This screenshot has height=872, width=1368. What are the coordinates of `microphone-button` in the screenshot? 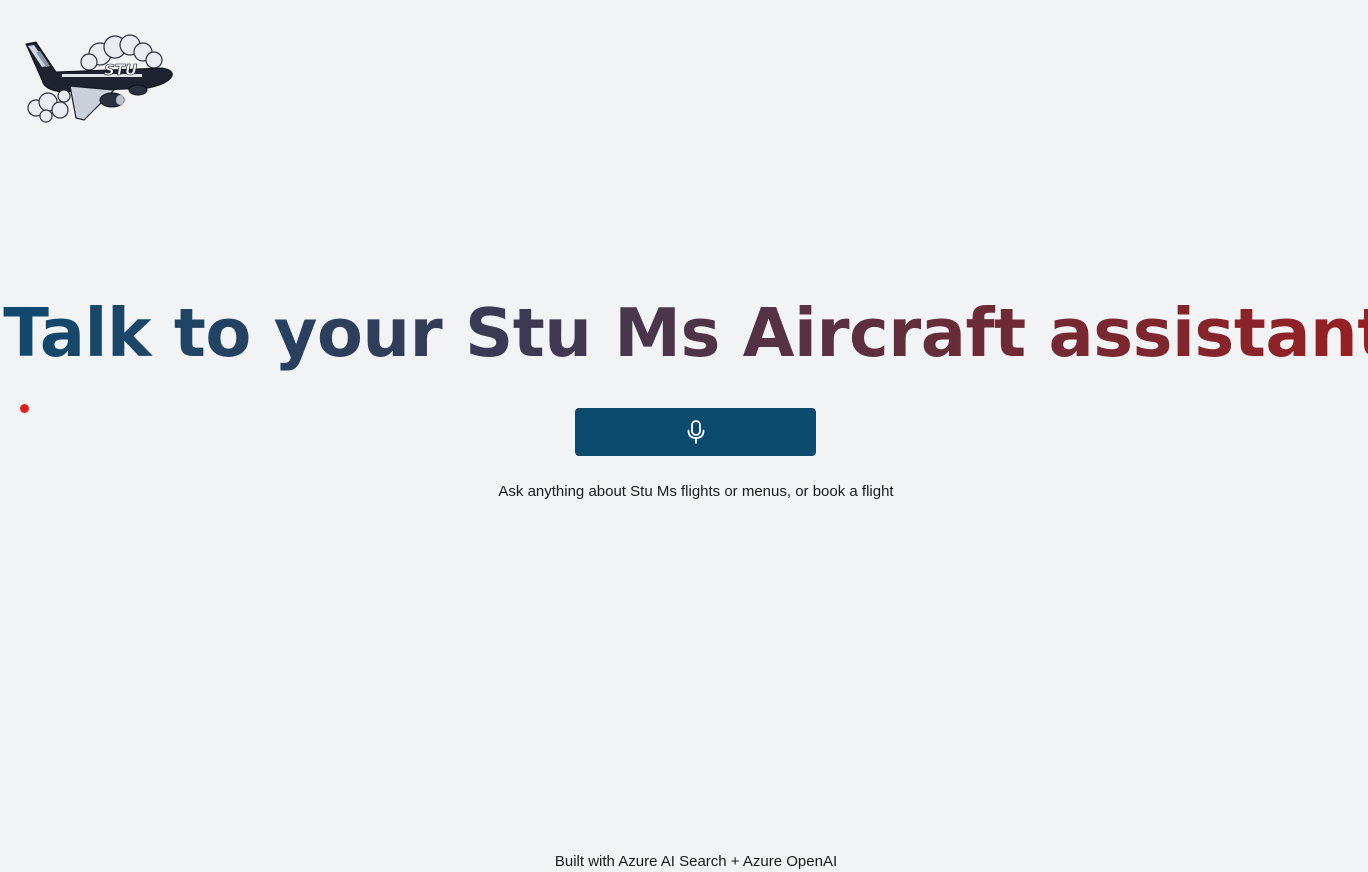 It's located at (695, 432).